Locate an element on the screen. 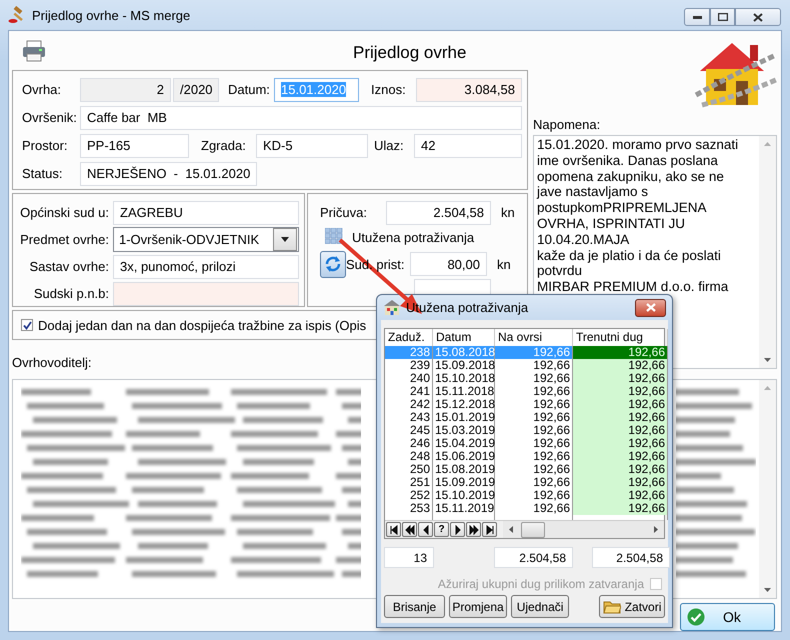 This screenshot has width=790, height=640. checkbox-label: Dodaj jedan dan na dan dospijeća tražbine za ispis (Opis is located at coordinates (202, 325).